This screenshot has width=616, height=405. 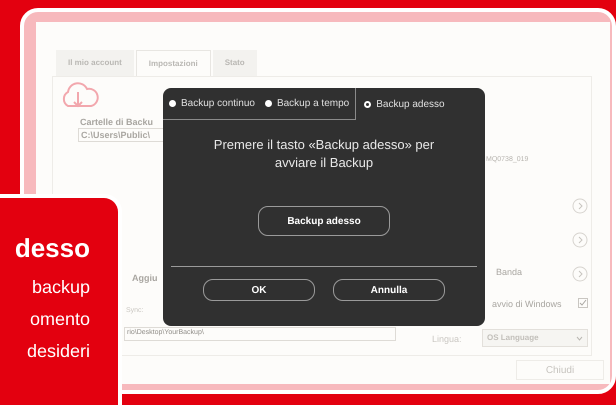 What do you see at coordinates (307, 103) in the screenshot?
I see `mode-tab: Backup a tempo` at bounding box center [307, 103].